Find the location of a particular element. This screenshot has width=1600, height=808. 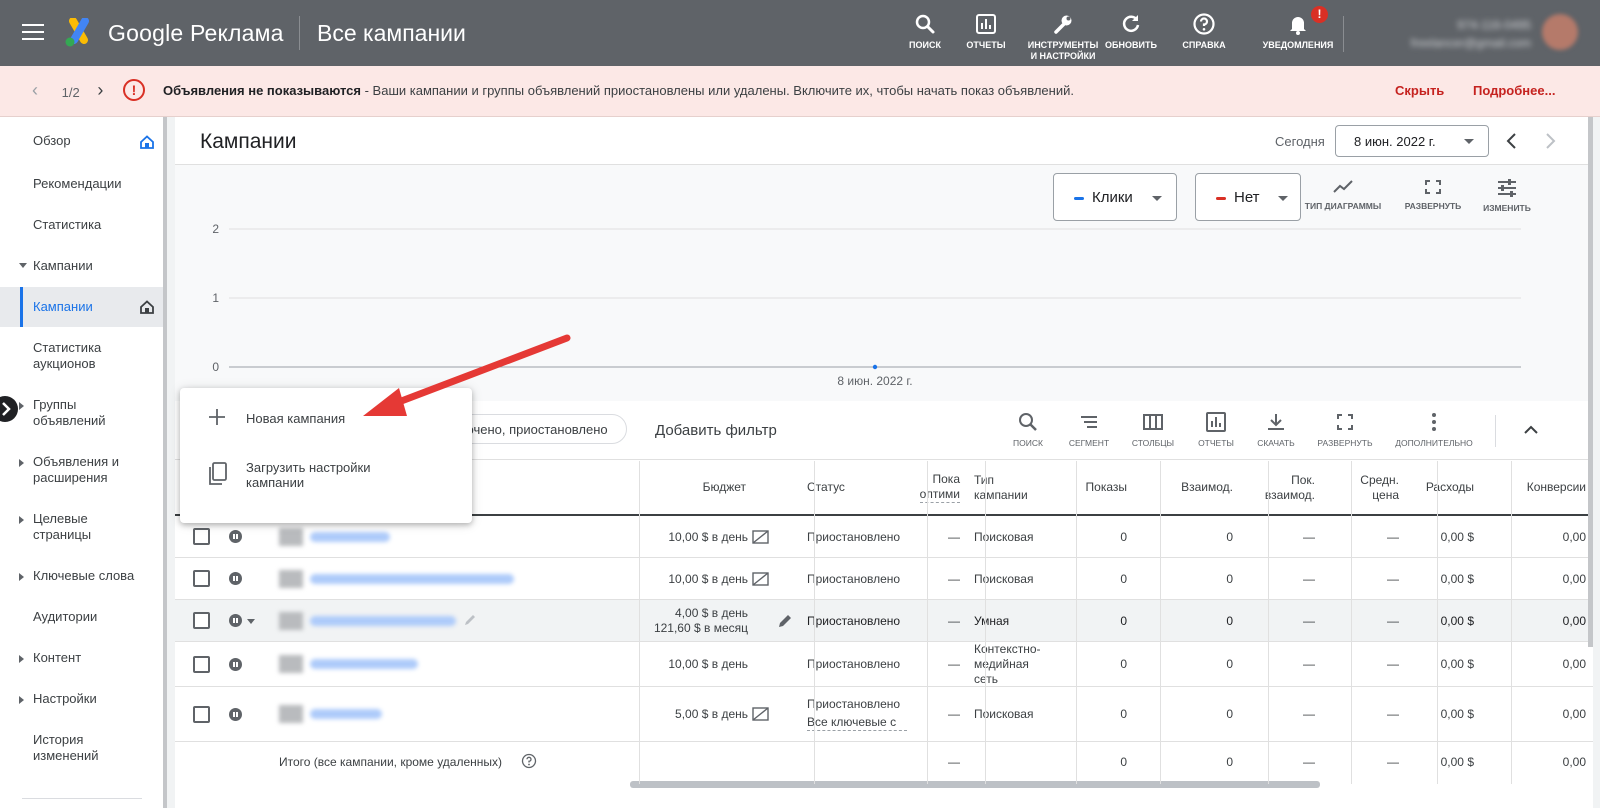

column-header-optimization: Пока оптими is located at coordinates (935, 487).